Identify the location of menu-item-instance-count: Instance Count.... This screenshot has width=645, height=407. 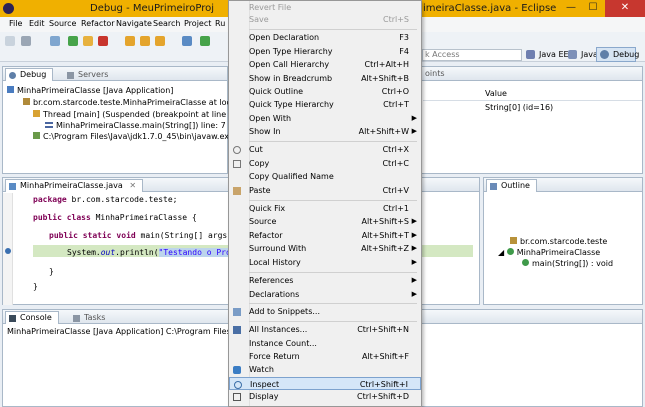
(325, 343).